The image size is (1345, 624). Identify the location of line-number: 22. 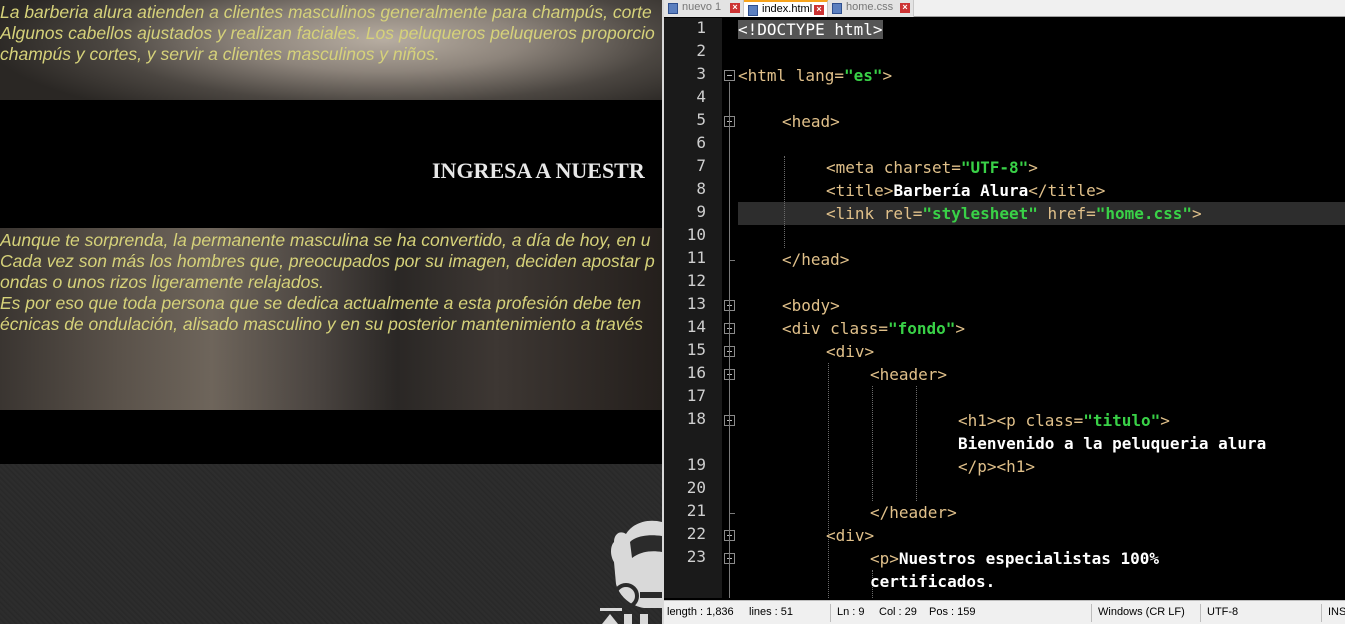
(696, 533).